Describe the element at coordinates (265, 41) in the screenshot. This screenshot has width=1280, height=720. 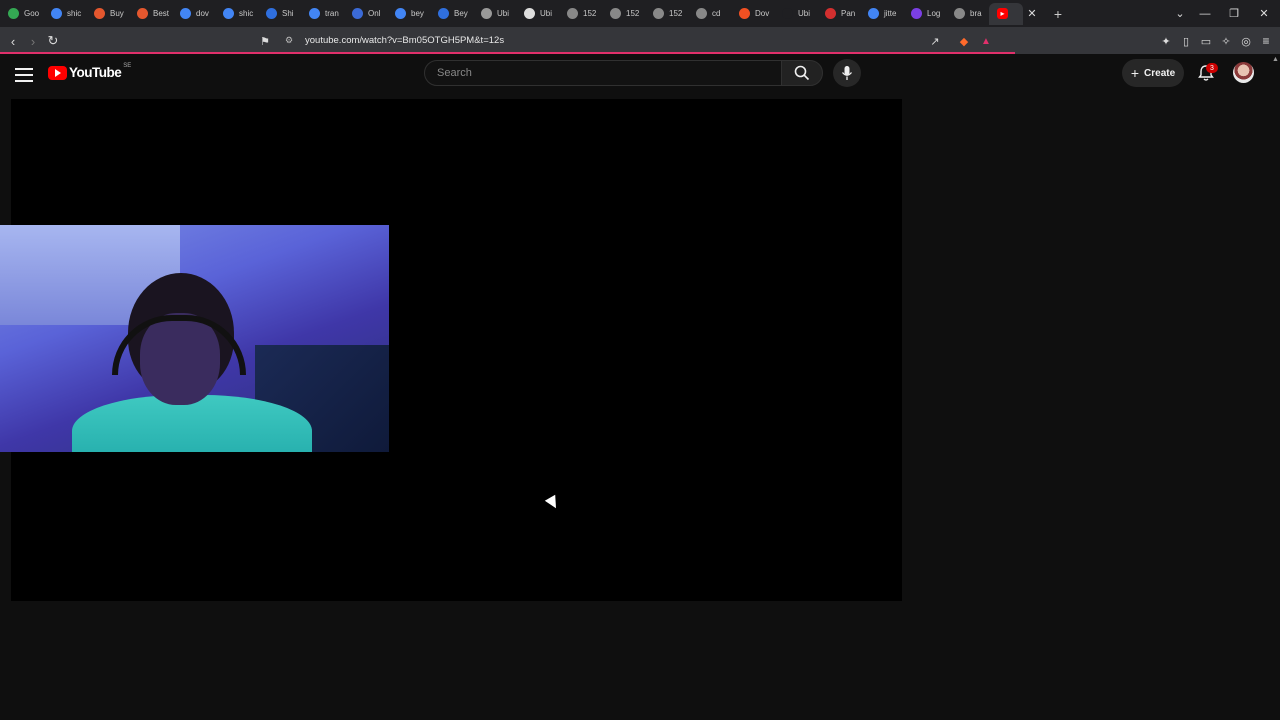
I see `bookmark-icon: ⚑` at that location.